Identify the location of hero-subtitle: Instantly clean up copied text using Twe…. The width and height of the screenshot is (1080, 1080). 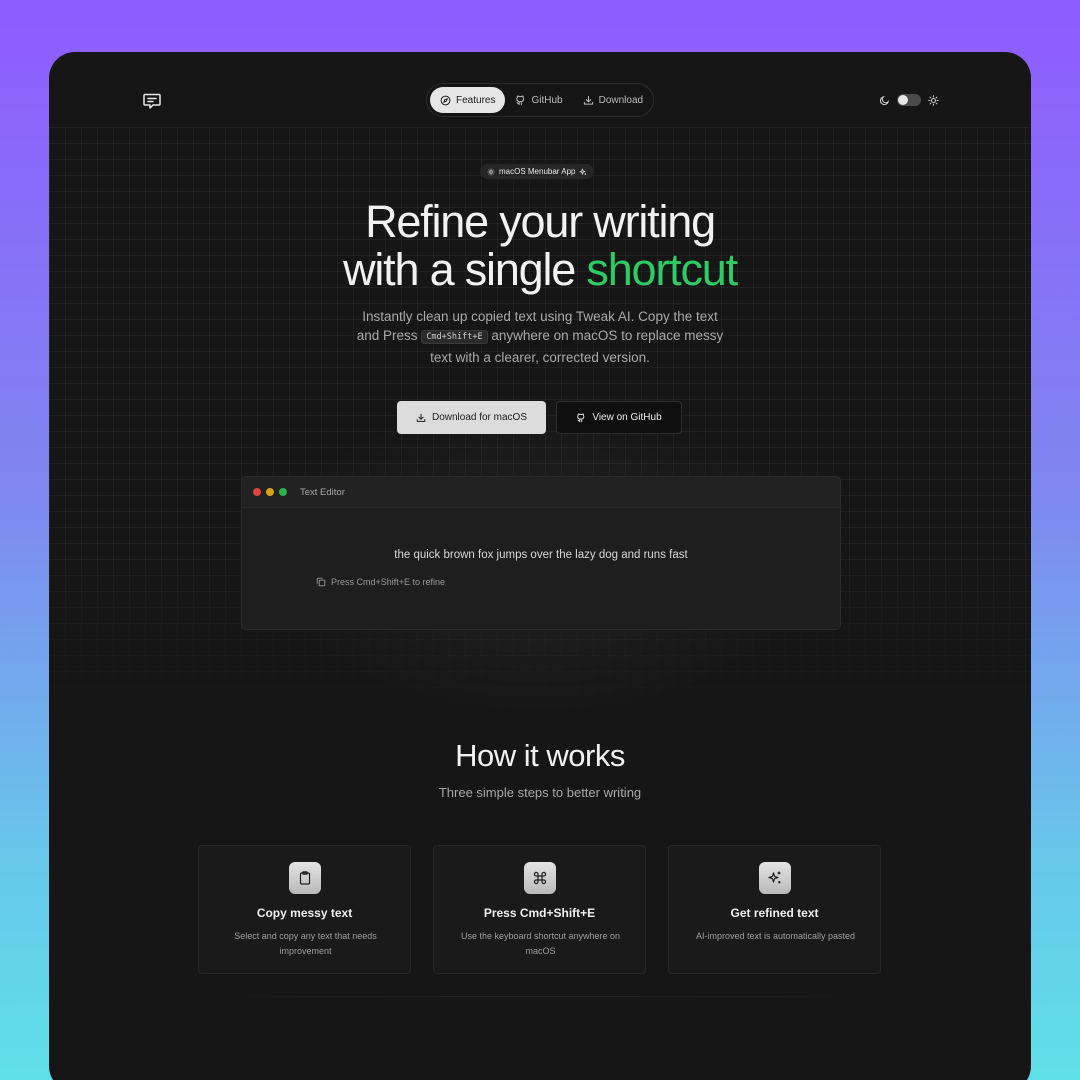
(540, 337).